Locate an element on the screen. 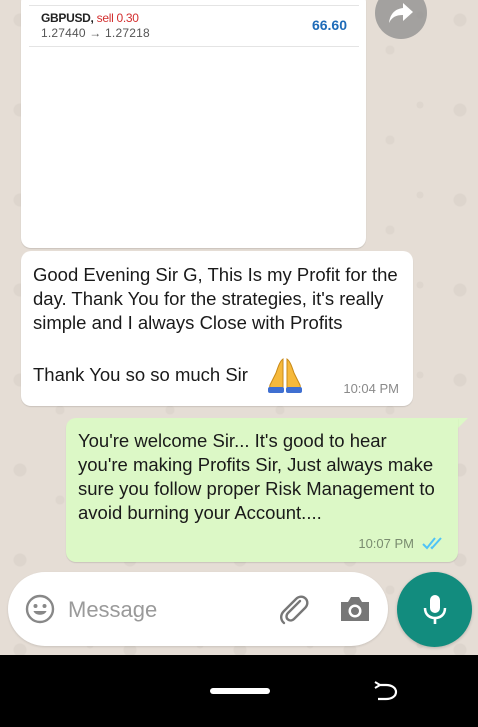 Image resolution: width=478 pixels, height=727 pixels. folded-hands-icon is located at coordinates (285, 375).